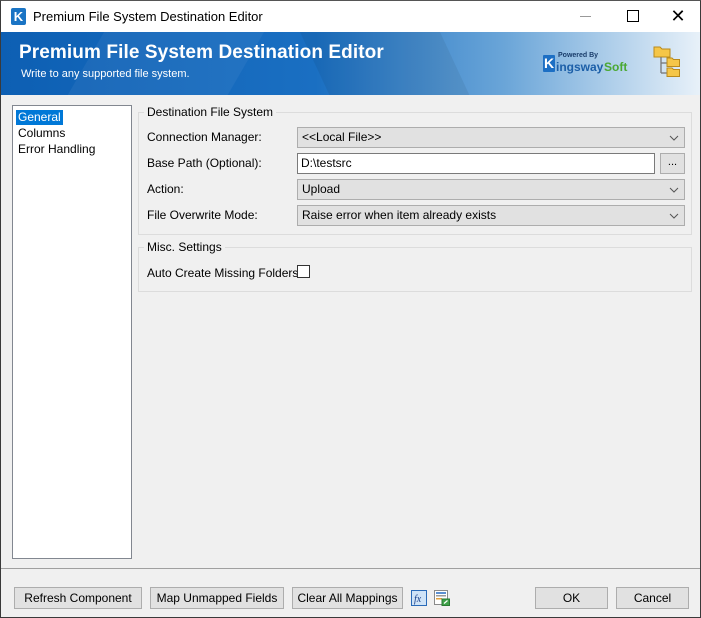 Image resolution: width=701 pixels, height=618 pixels. Describe the element at coordinates (580, 67) in the screenshot. I see `logo-word-kingsway: ingsway` at that location.